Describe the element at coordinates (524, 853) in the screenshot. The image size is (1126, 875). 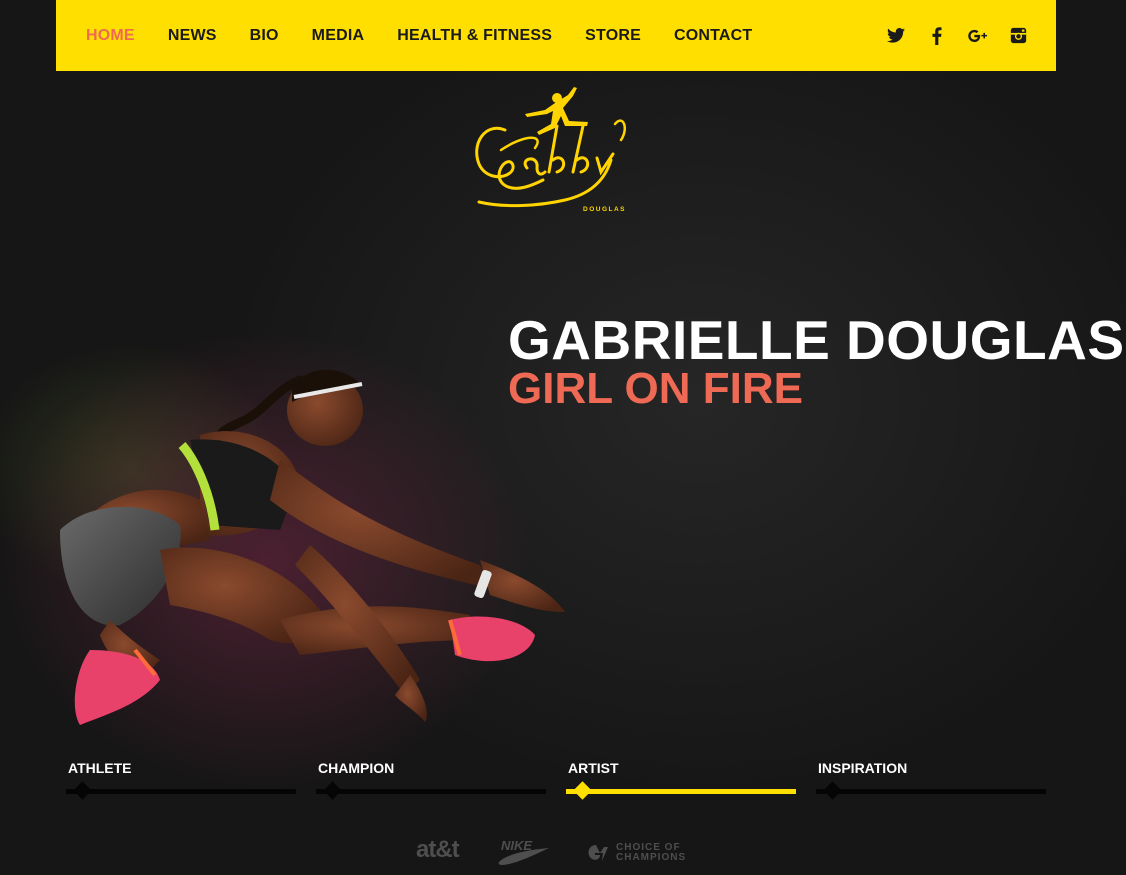
I see `nike-logo: NIKE` at that location.